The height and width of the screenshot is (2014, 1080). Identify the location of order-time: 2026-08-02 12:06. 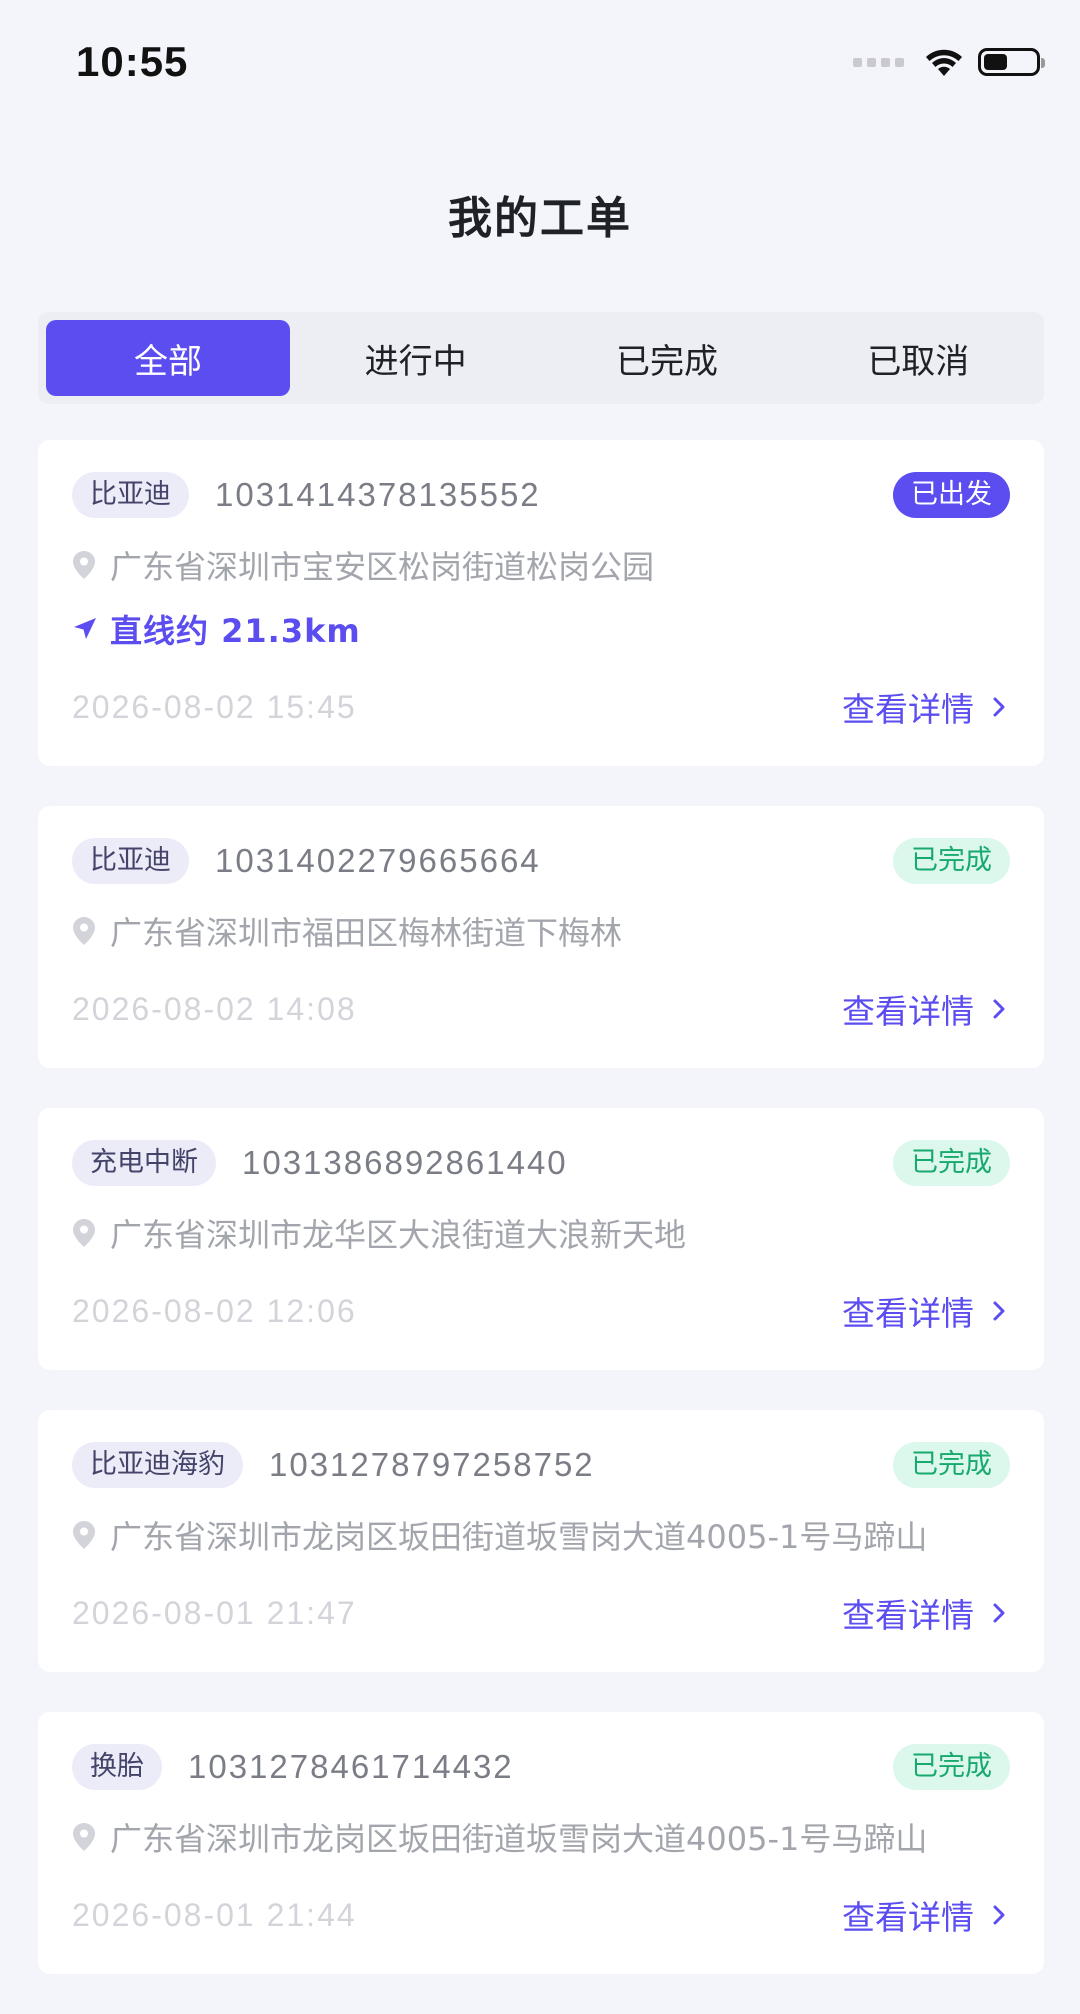
(214, 1310).